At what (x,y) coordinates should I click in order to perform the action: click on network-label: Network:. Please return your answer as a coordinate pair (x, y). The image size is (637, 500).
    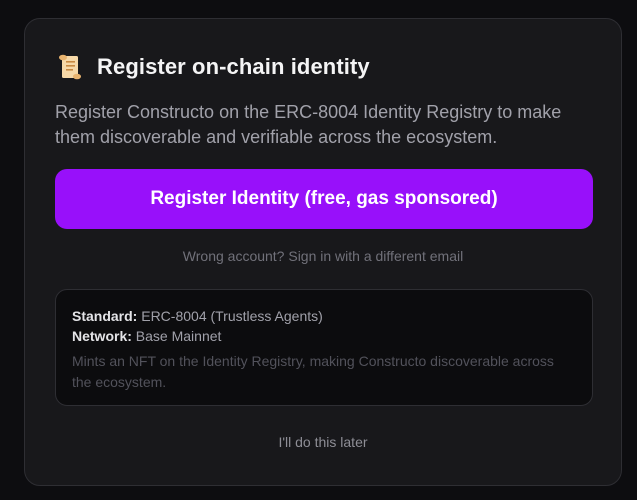
    Looking at the image, I should click on (102, 336).